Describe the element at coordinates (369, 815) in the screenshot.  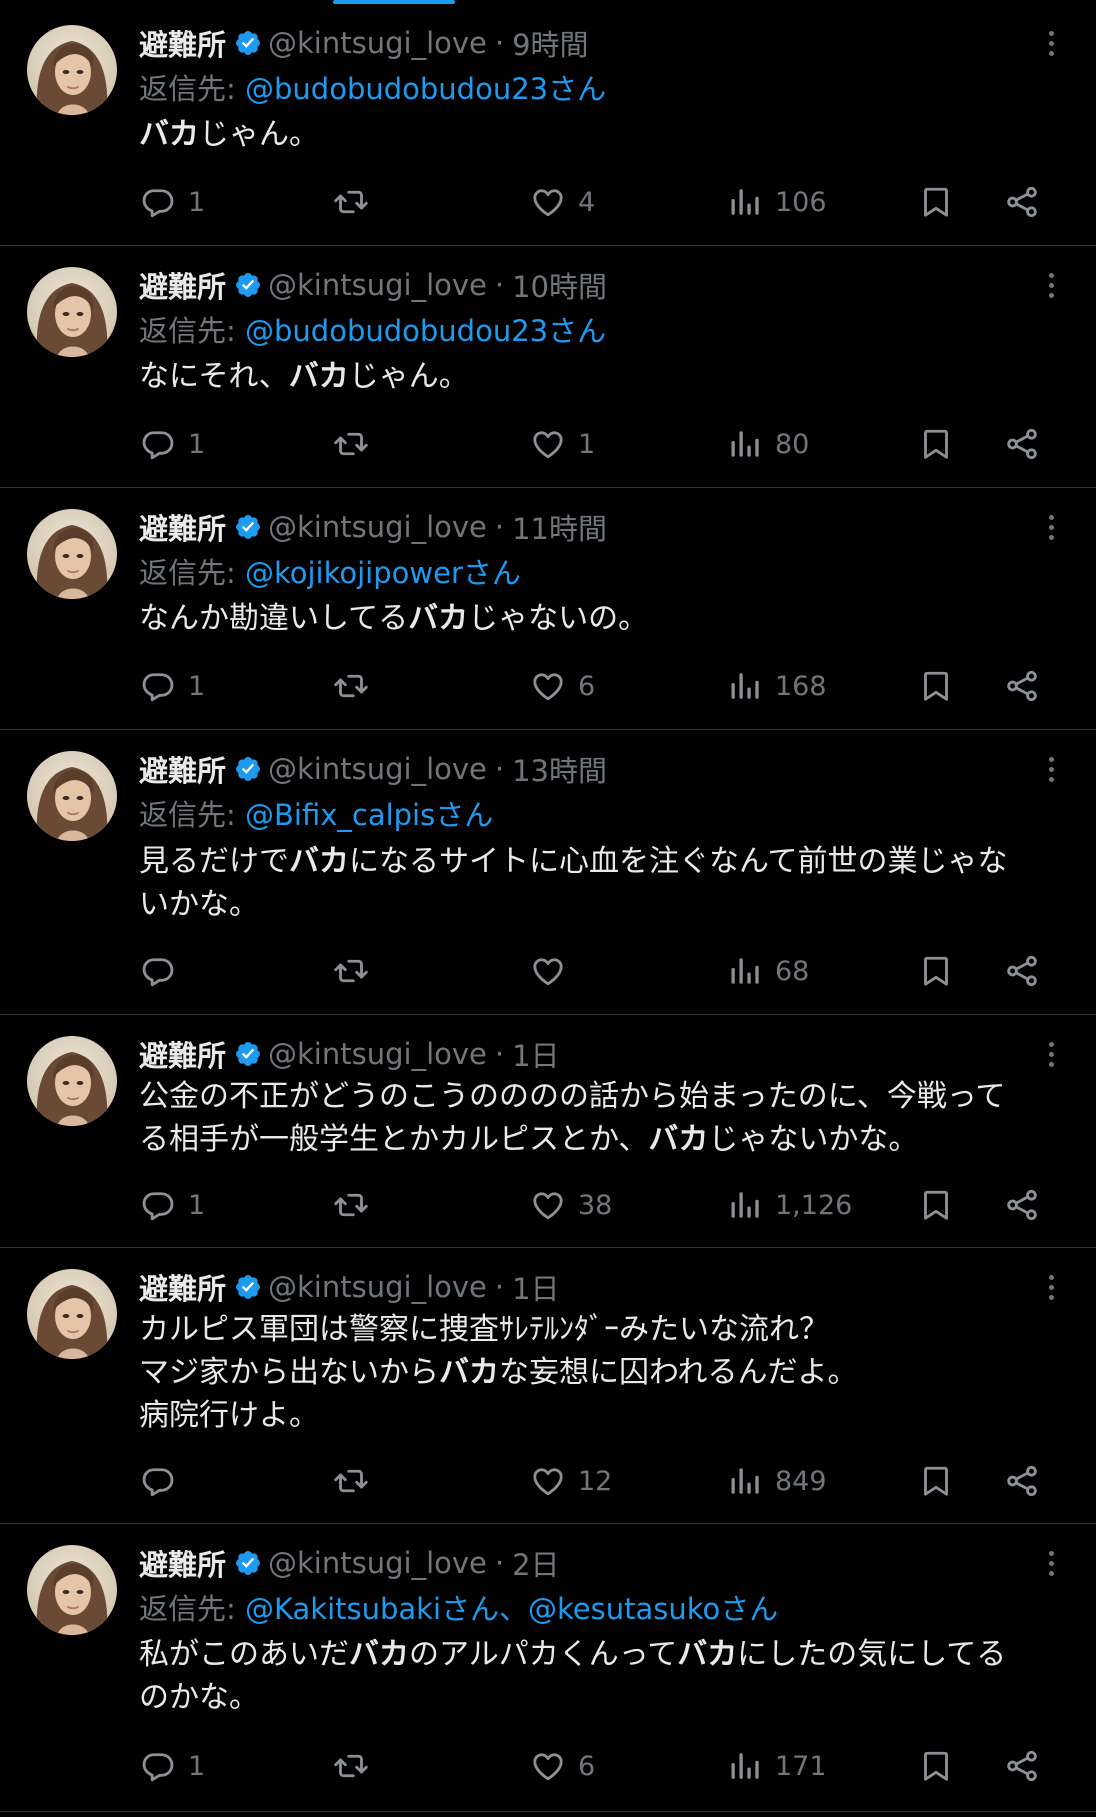
I see `reply-to-link: @Bifix_calpisさん` at that location.